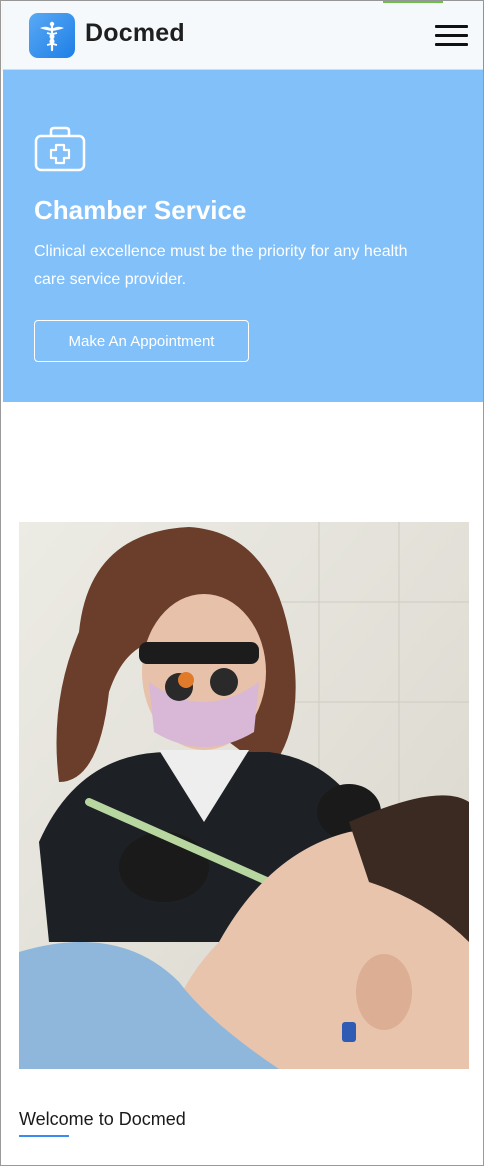 This screenshot has height=1166, width=484. What do you see at coordinates (243, 35) in the screenshot?
I see `top-navbar: Docmed` at bounding box center [243, 35].